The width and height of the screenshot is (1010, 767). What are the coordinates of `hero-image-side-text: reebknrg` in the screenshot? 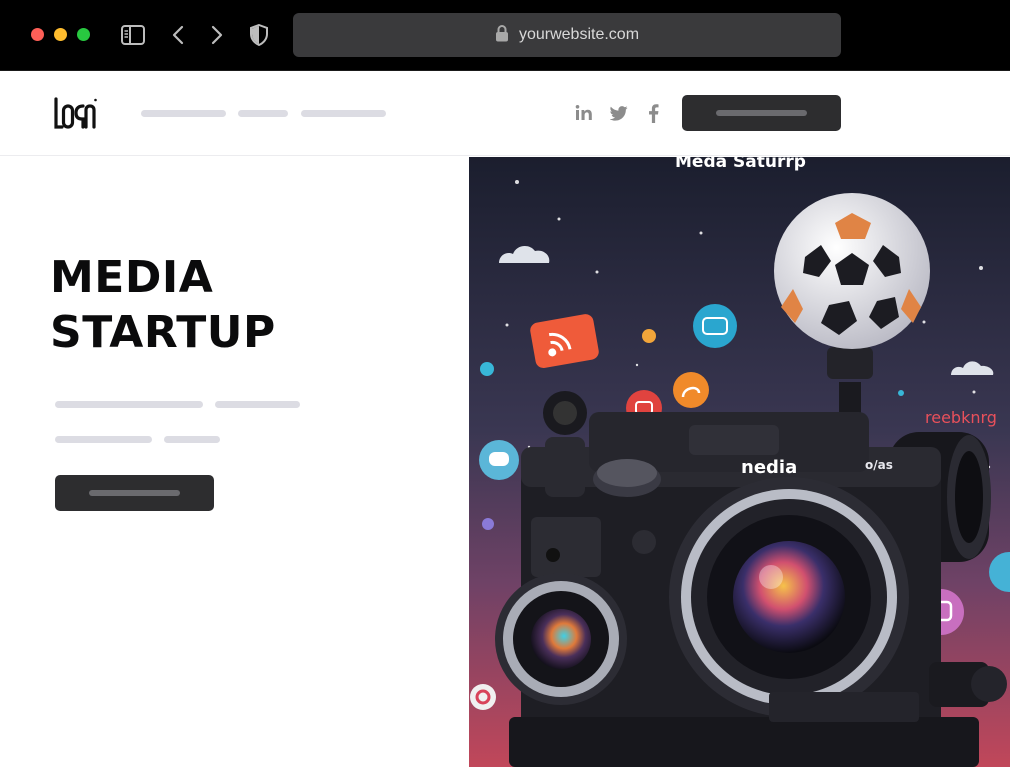 It's located at (961, 417).